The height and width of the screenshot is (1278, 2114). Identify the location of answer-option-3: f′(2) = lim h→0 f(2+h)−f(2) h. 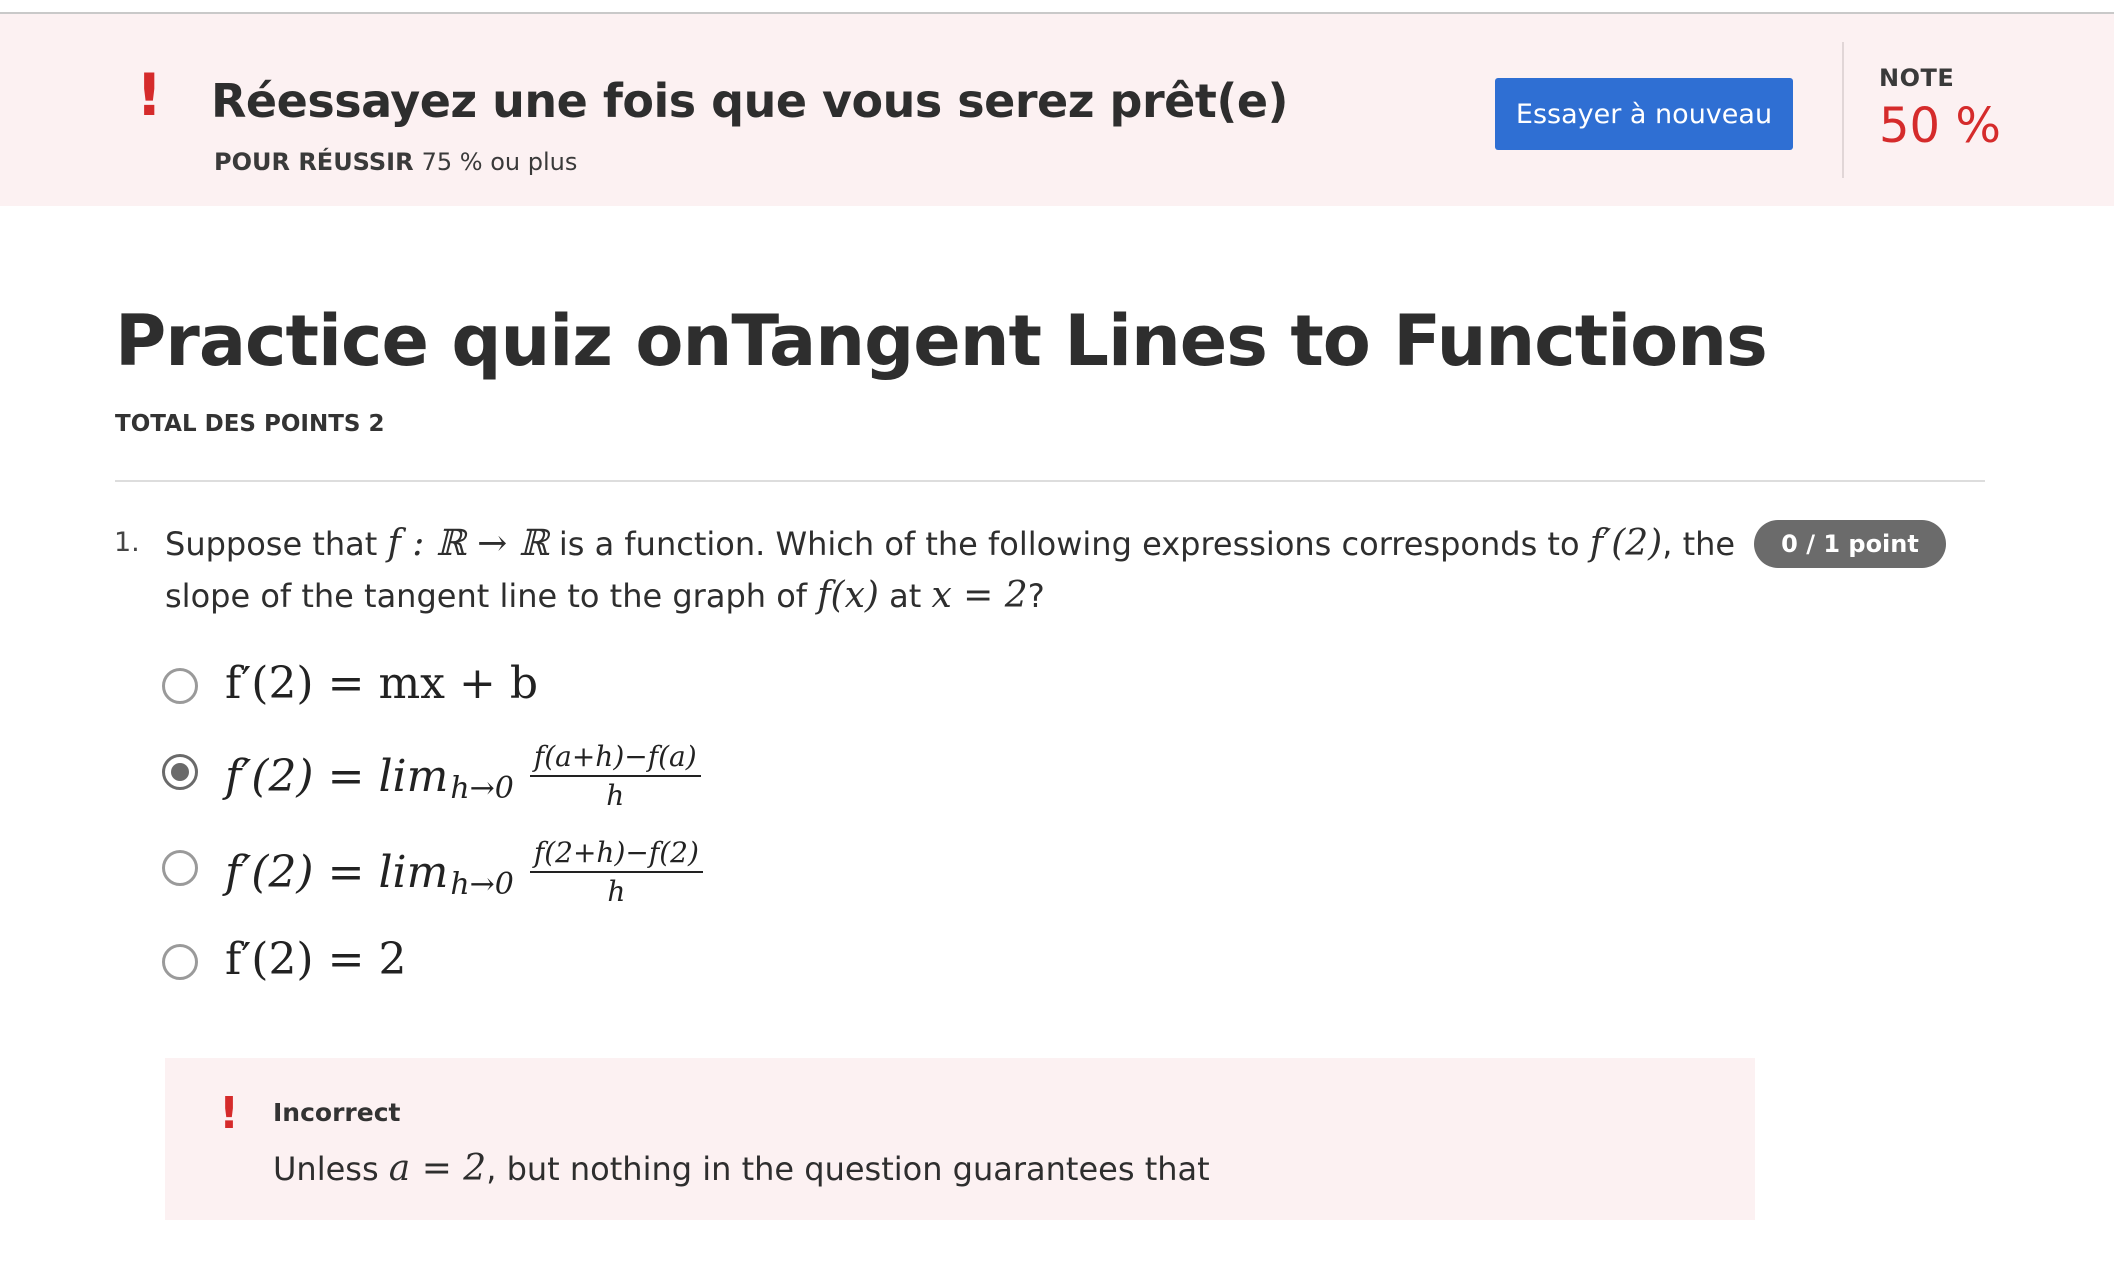
(610, 872).